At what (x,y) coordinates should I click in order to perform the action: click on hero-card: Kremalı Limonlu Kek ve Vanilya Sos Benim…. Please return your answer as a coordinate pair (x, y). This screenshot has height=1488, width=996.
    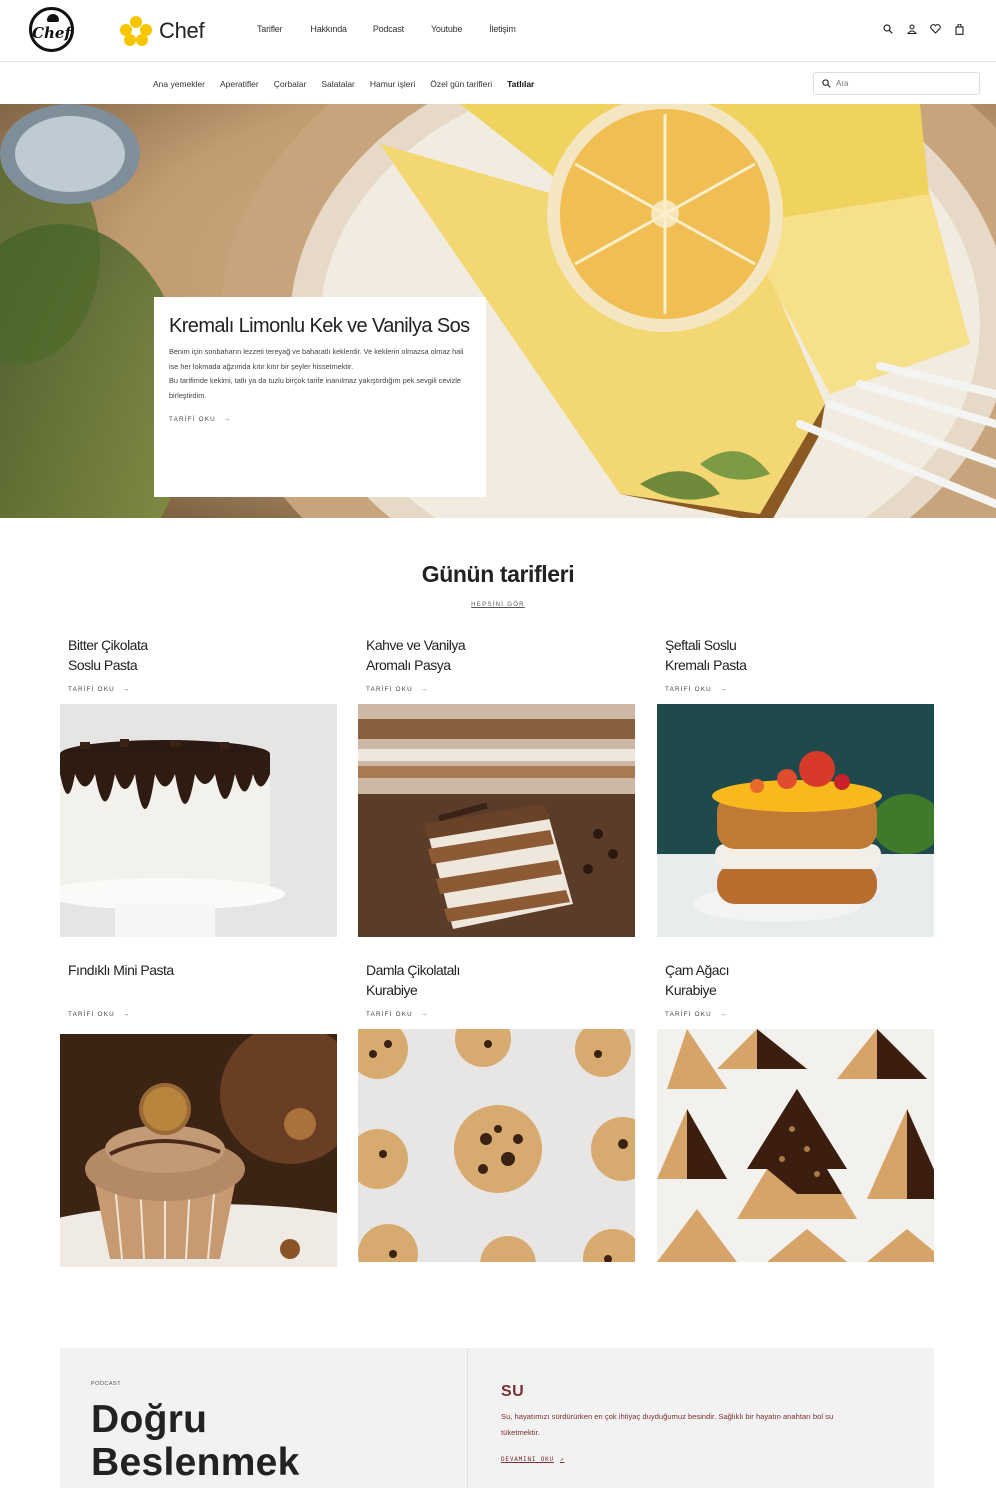
    Looking at the image, I should click on (320, 397).